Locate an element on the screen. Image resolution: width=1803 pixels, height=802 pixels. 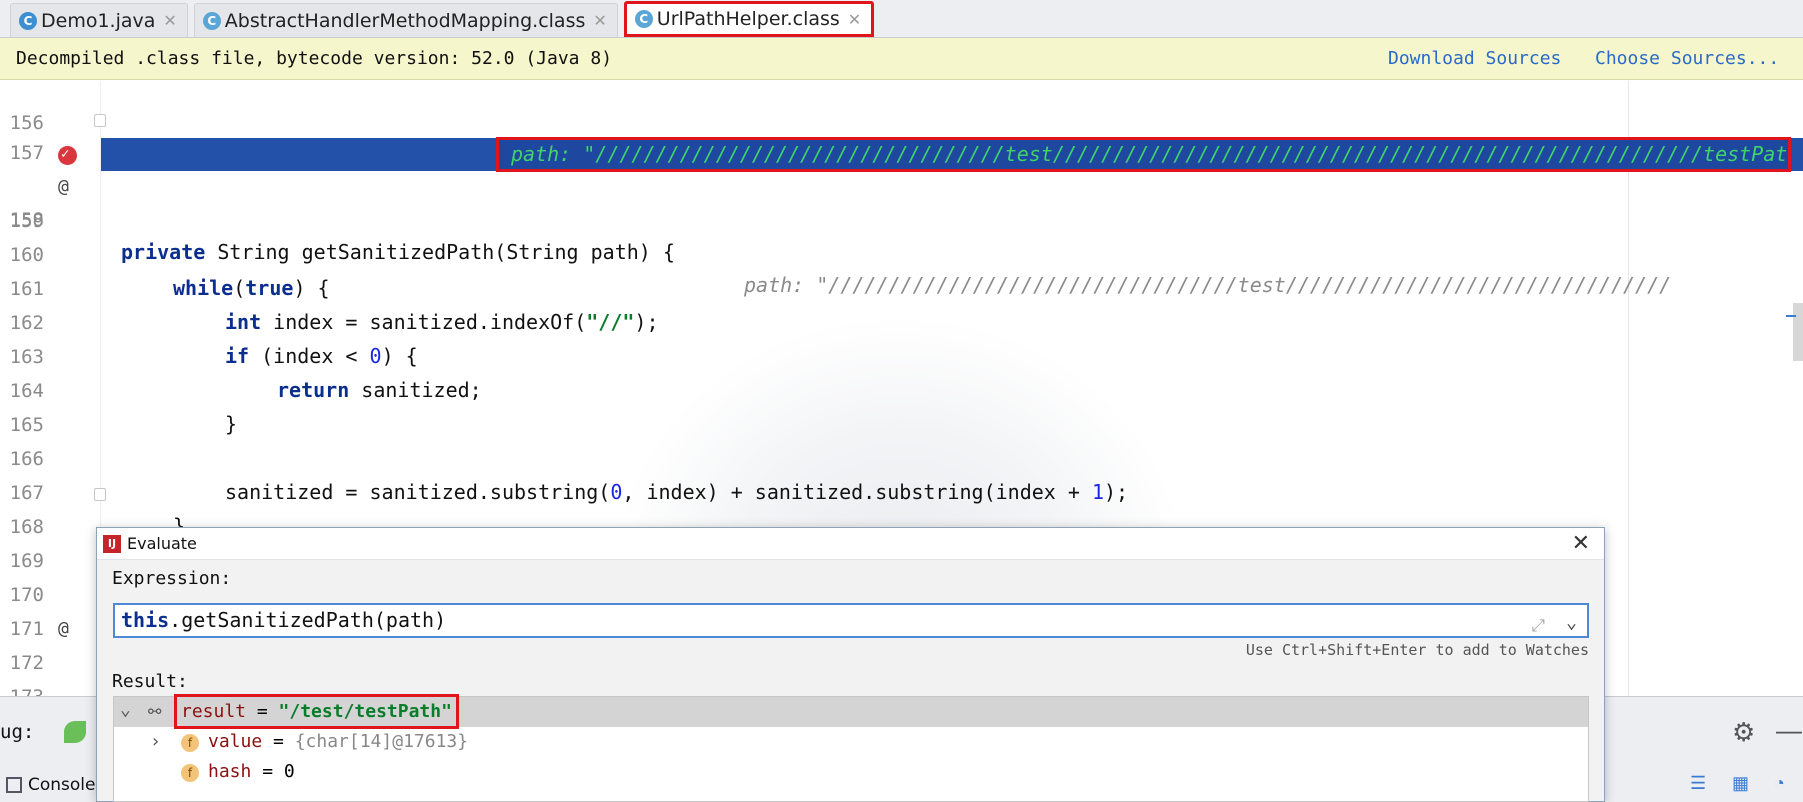
tab-url-path-helper: C UrlPathHelper.class ✕ is located at coordinates (749, 19).